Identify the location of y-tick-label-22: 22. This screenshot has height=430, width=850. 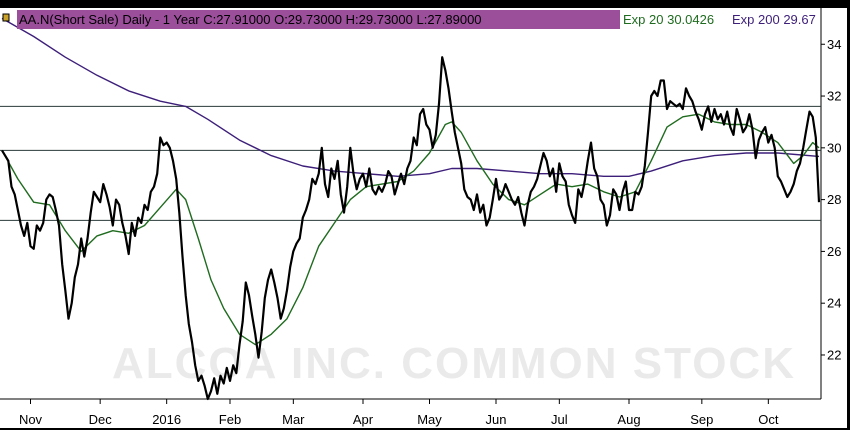
(834, 354).